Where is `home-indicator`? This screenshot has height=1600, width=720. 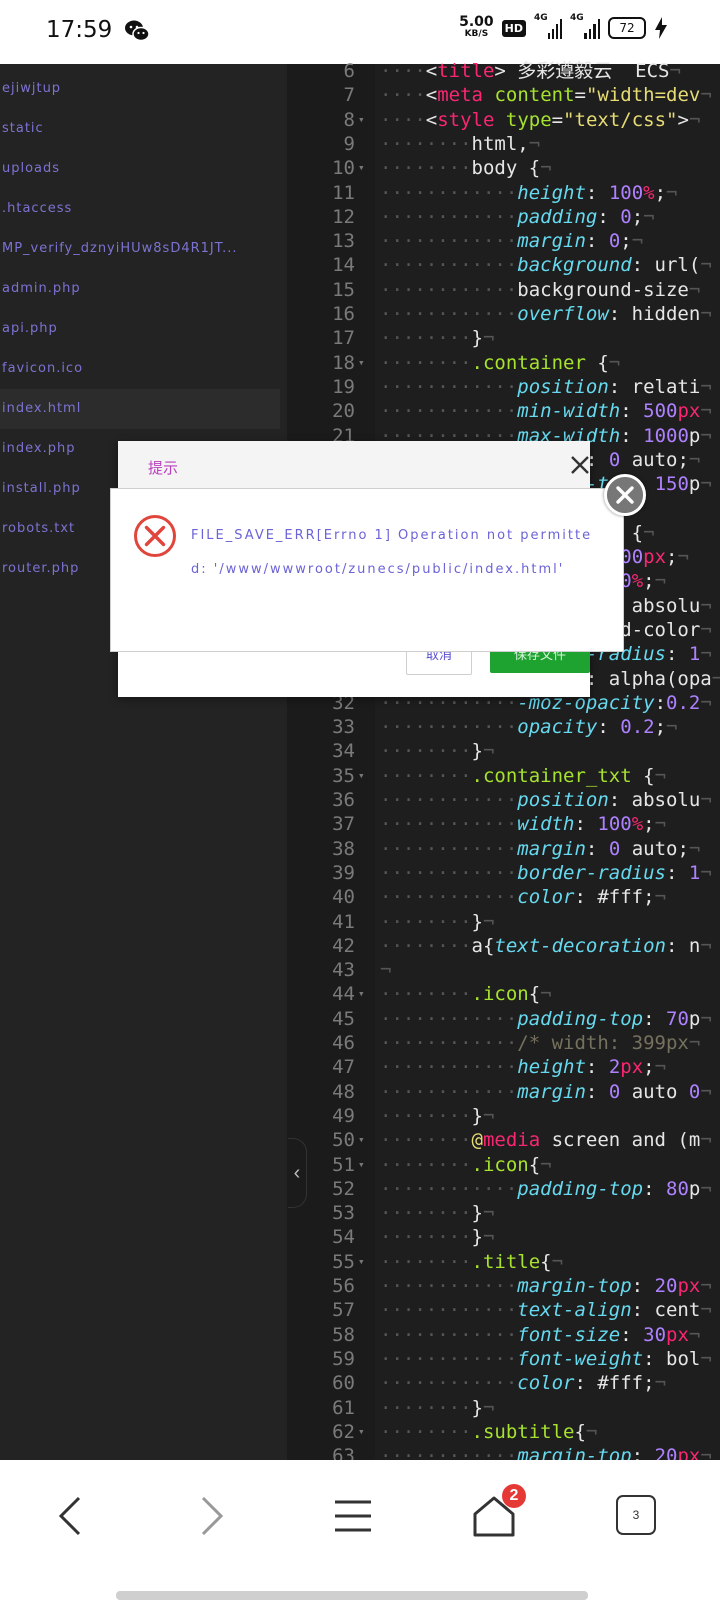 home-indicator is located at coordinates (352, 1595).